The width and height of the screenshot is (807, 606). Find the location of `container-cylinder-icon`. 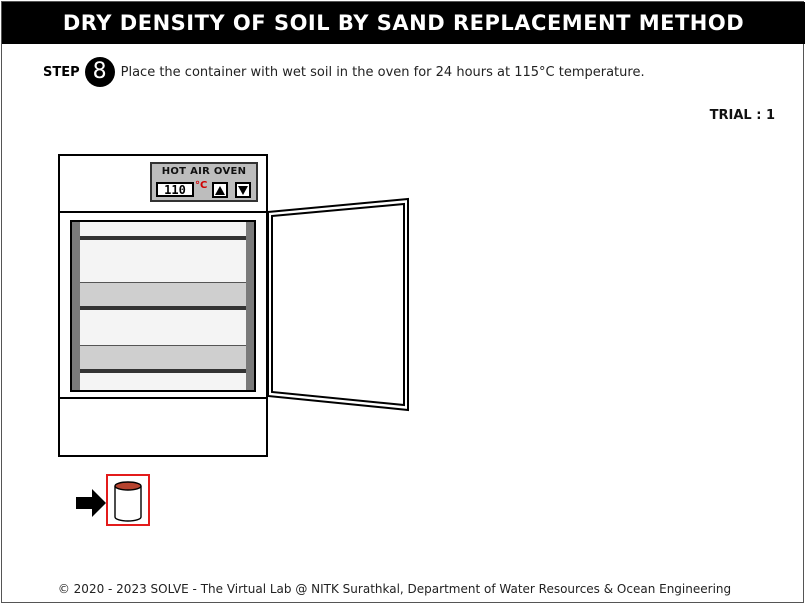

container-cylinder-icon is located at coordinates (128, 501).